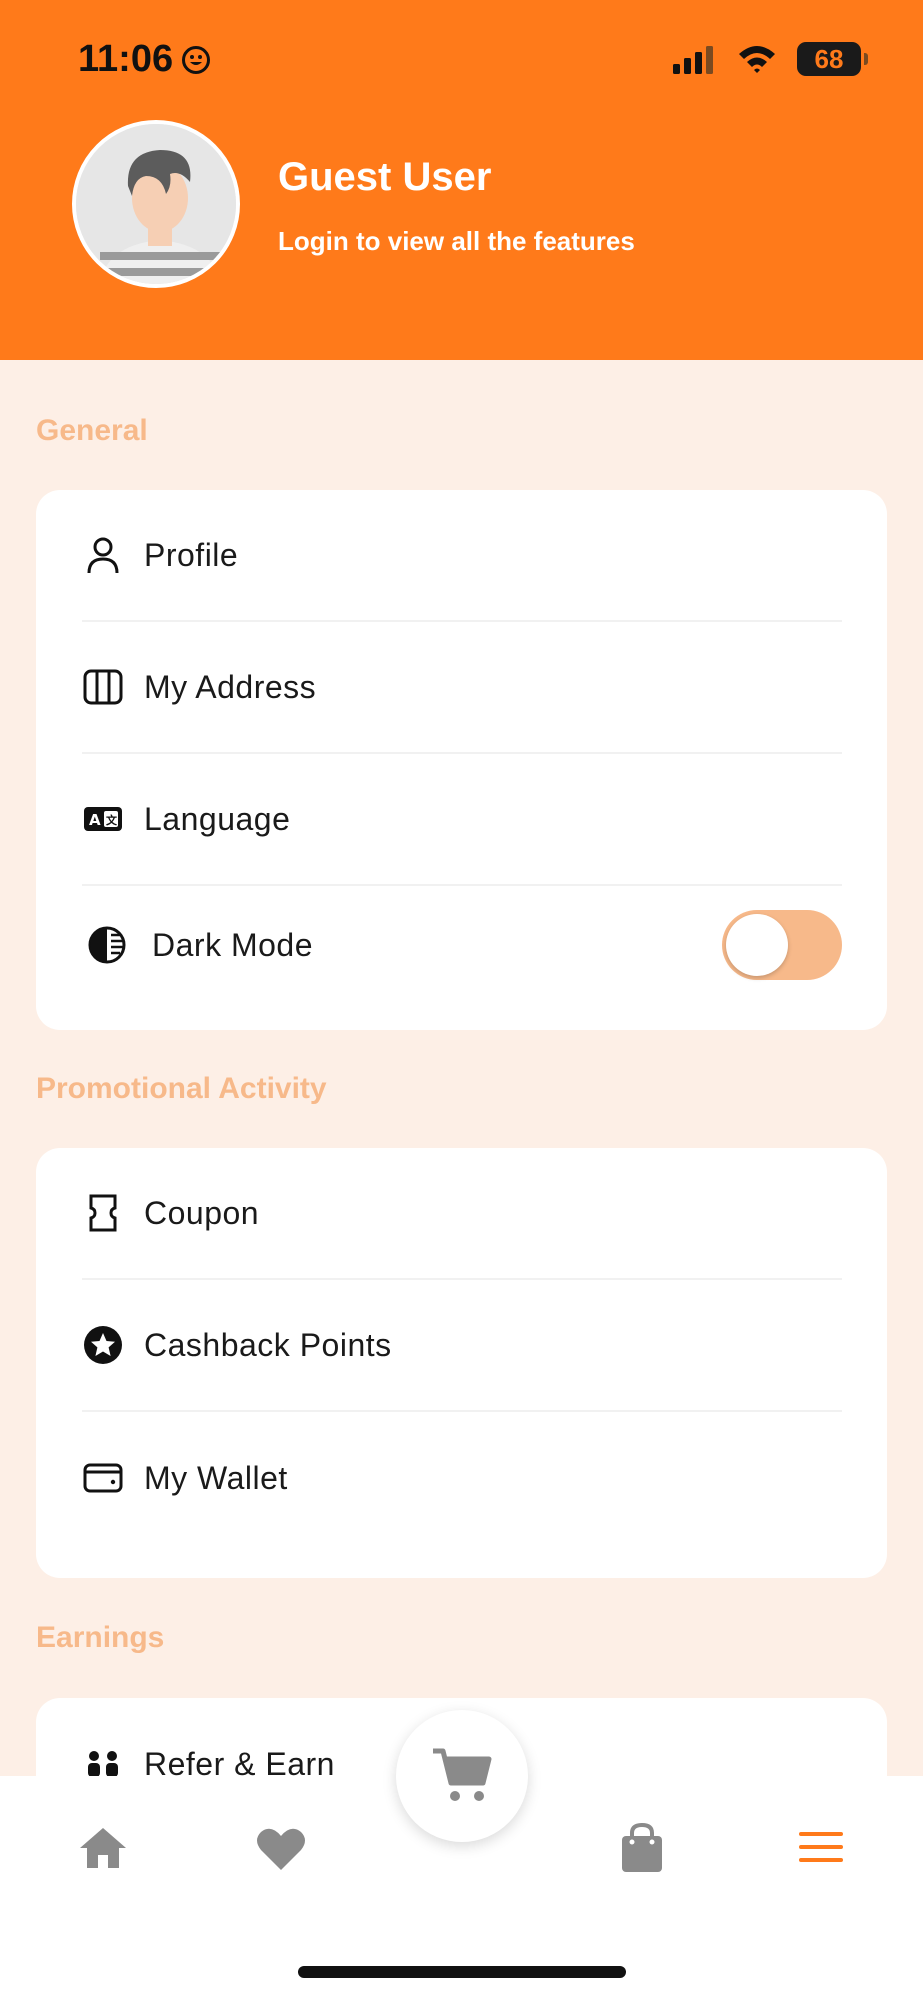  I want to click on menu-item-label: Dark Mode, so click(232, 944).